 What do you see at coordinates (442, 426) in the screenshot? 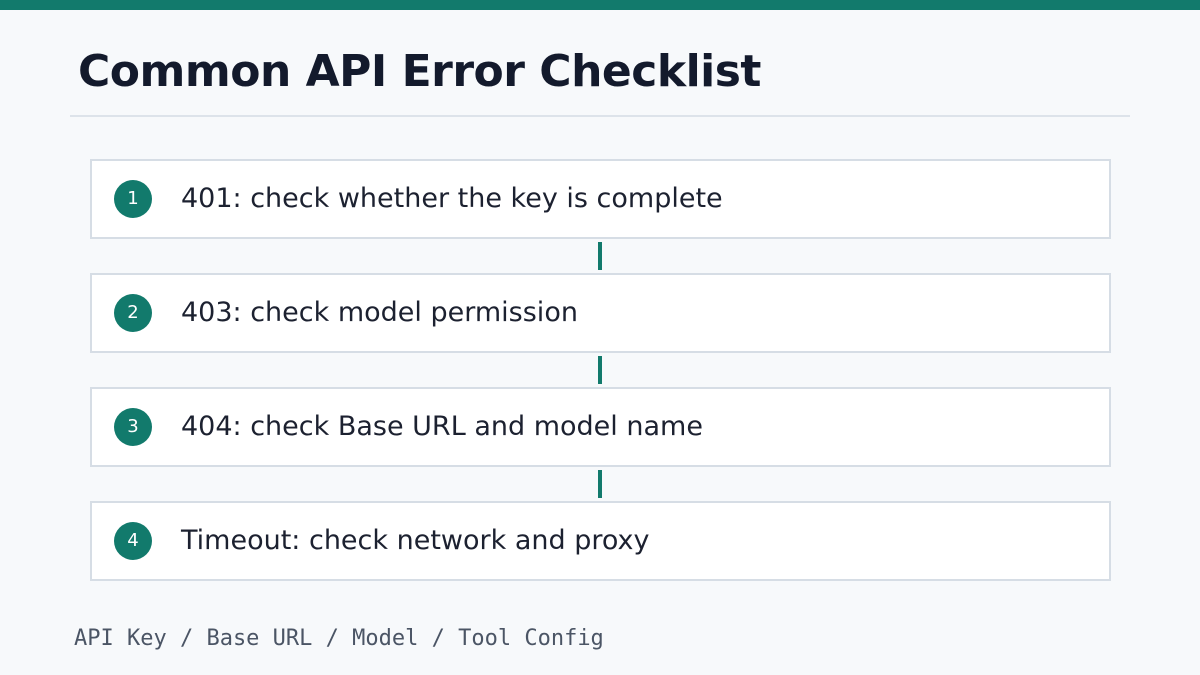
I see `checklist-item-text: 404: check Base URL and model name` at bounding box center [442, 426].